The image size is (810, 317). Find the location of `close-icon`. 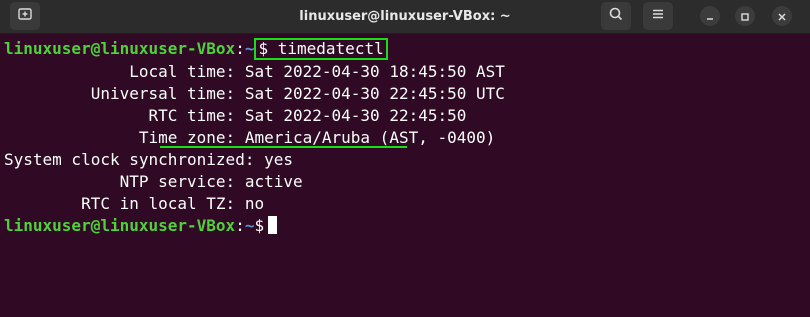

close-icon is located at coordinates (782, 16).